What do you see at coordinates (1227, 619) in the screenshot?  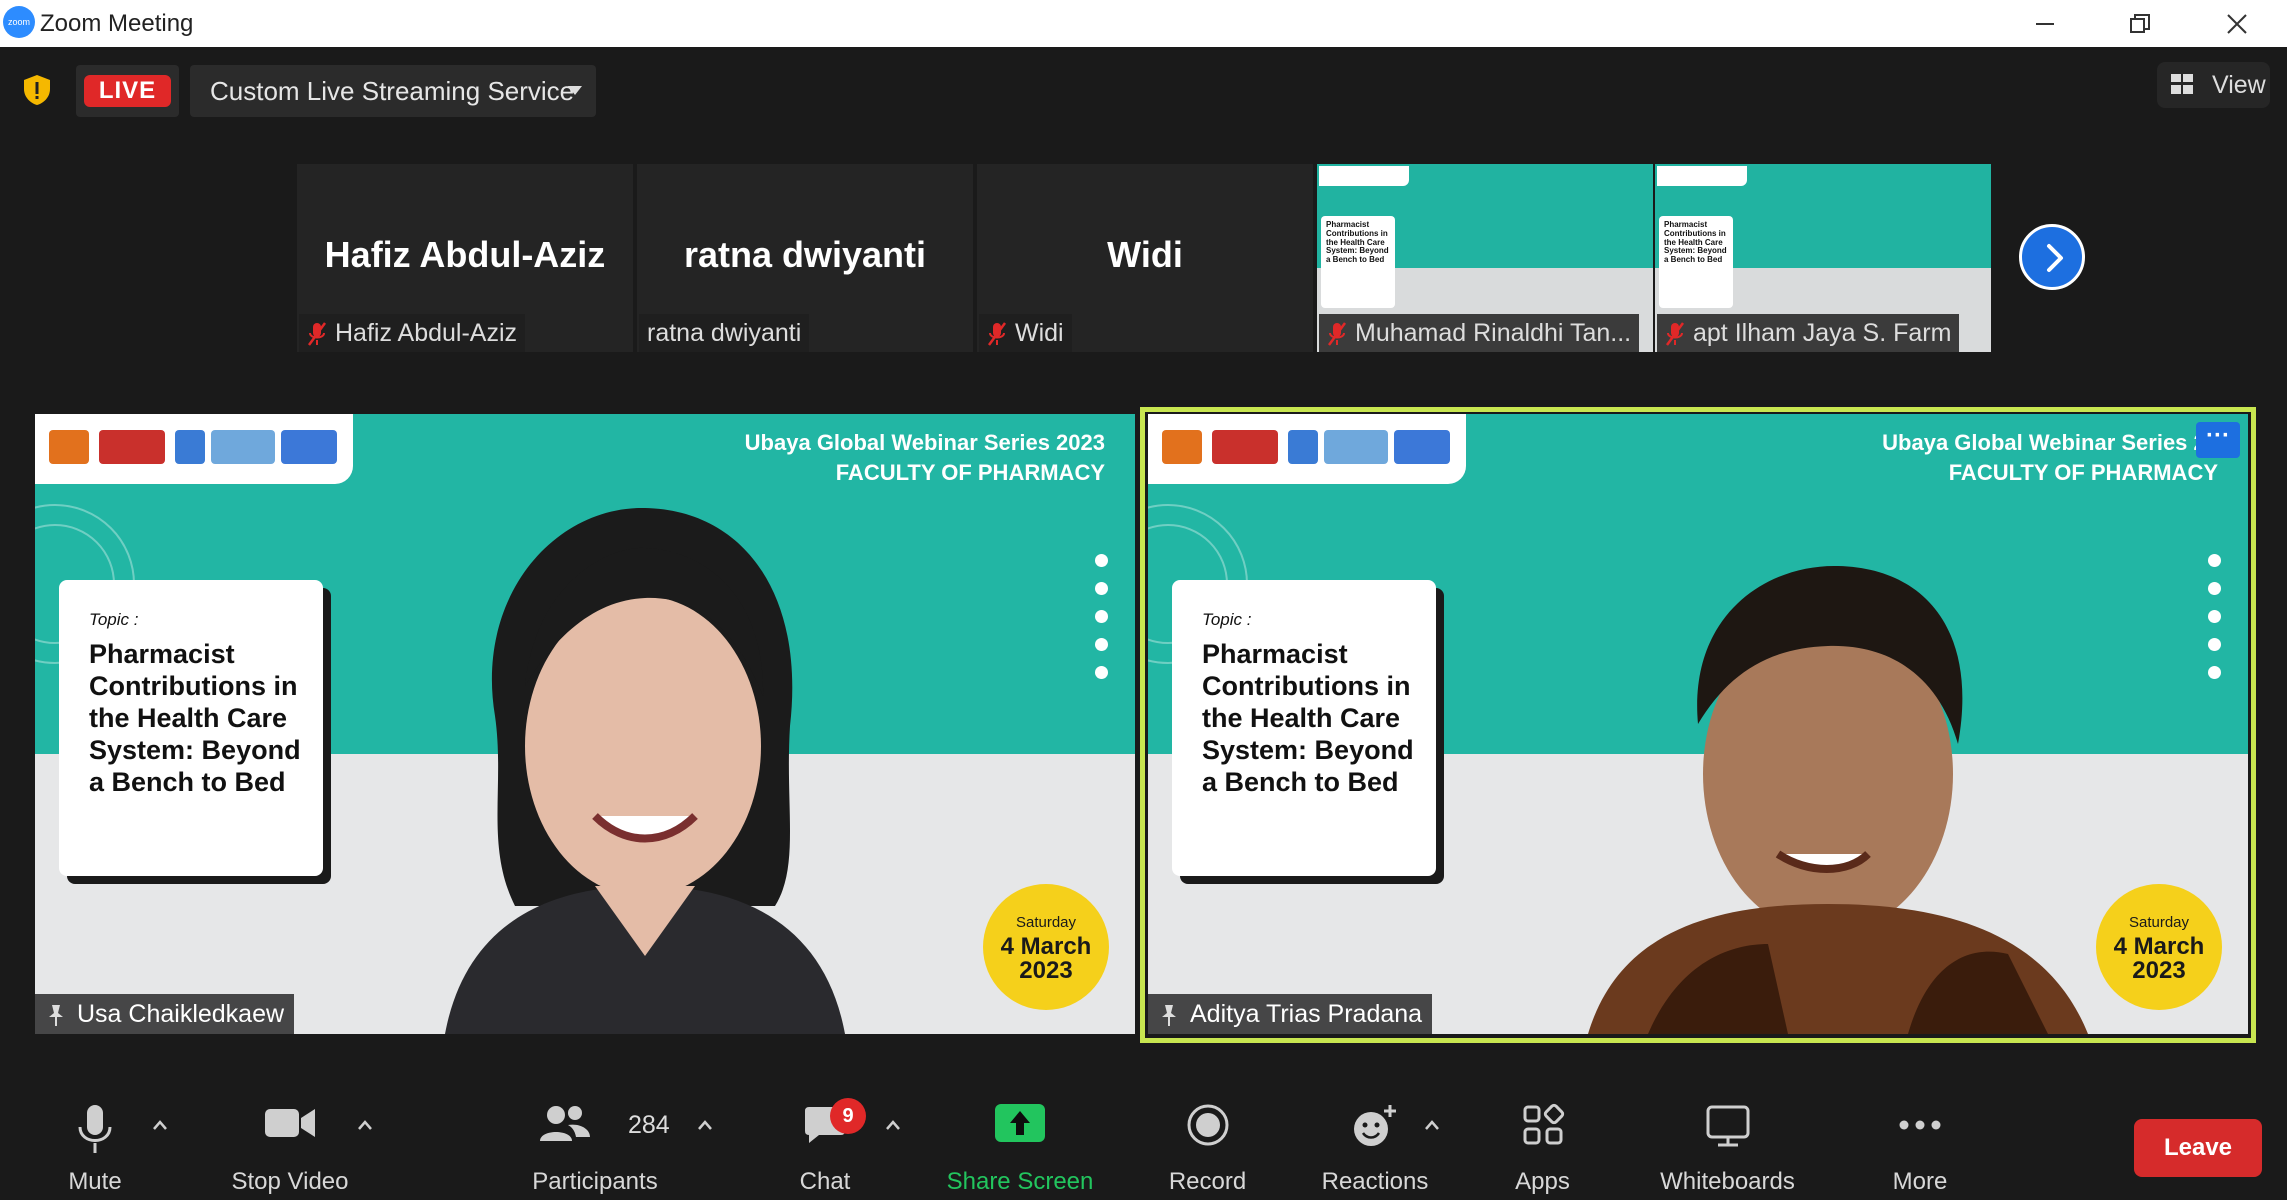 I see `topic-label: Topic :` at bounding box center [1227, 619].